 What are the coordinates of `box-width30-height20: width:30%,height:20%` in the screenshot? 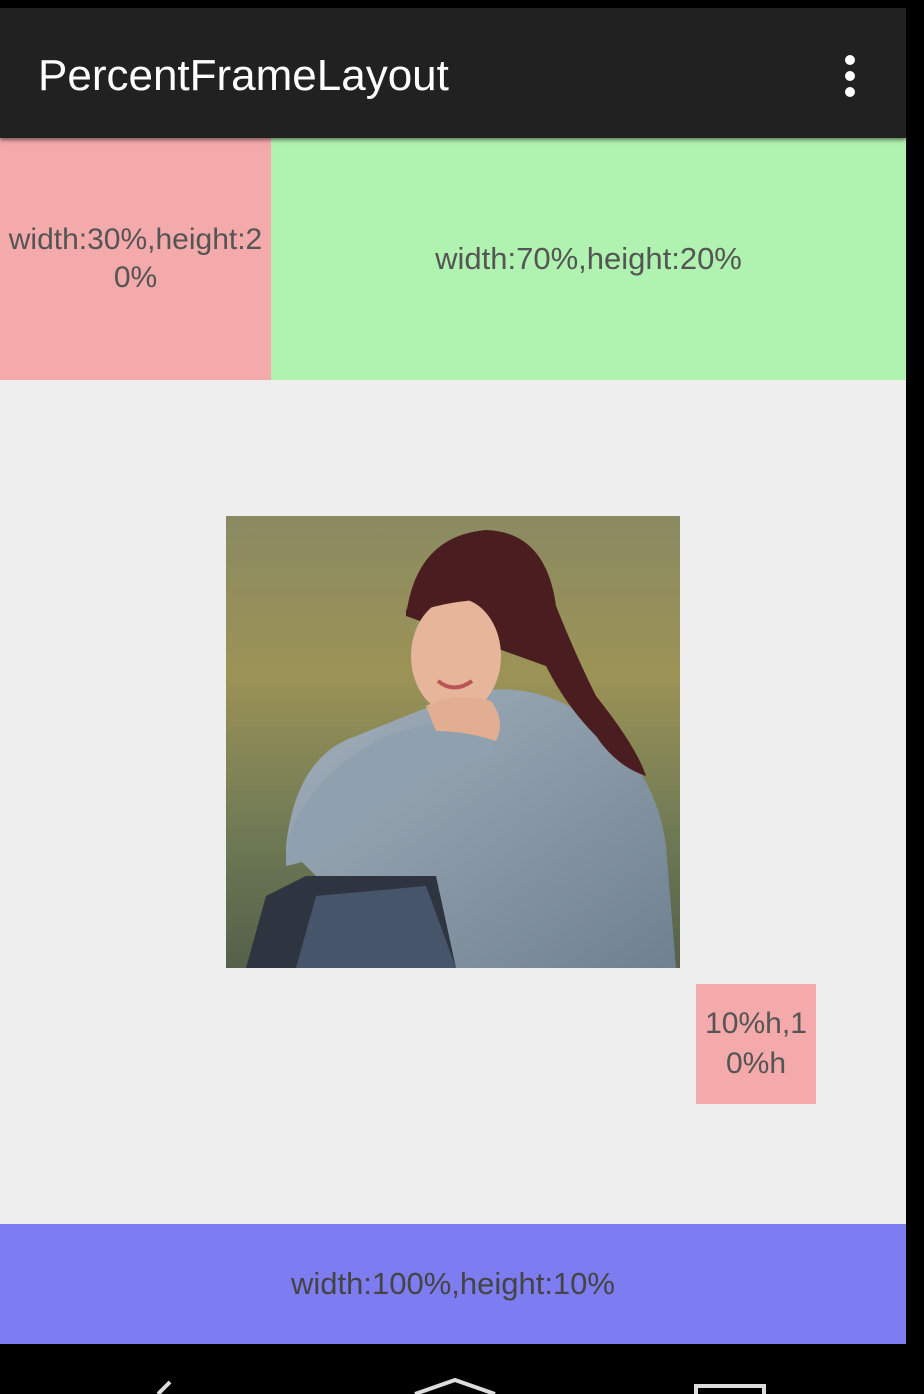 It's located at (135, 259).